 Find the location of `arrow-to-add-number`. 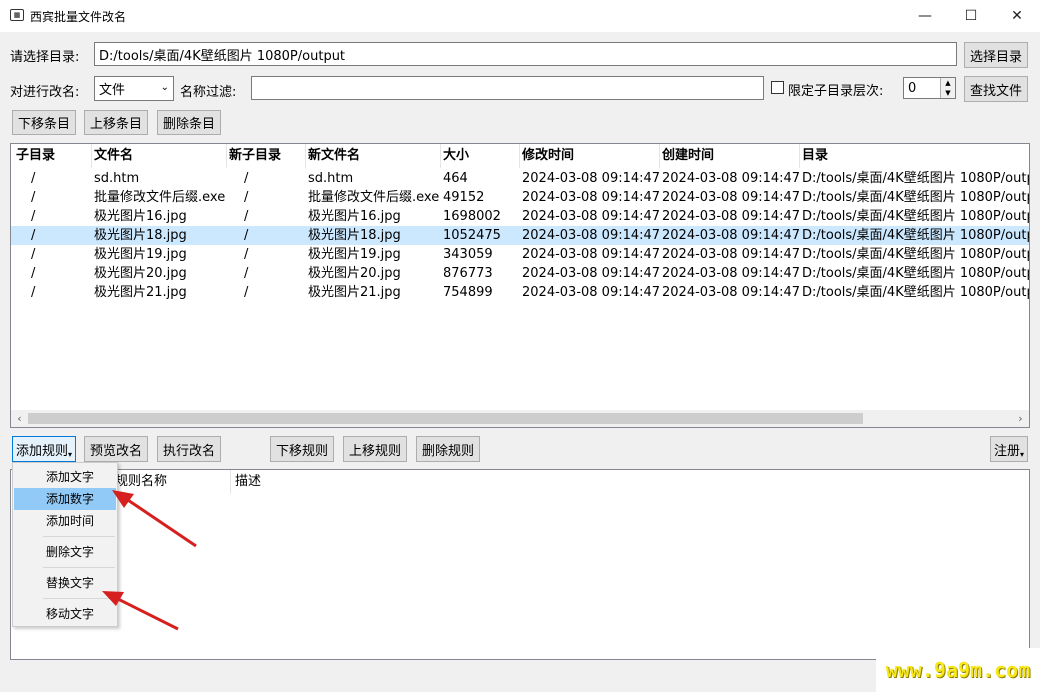

arrow-to-add-number is located at coordinates (154, 519).